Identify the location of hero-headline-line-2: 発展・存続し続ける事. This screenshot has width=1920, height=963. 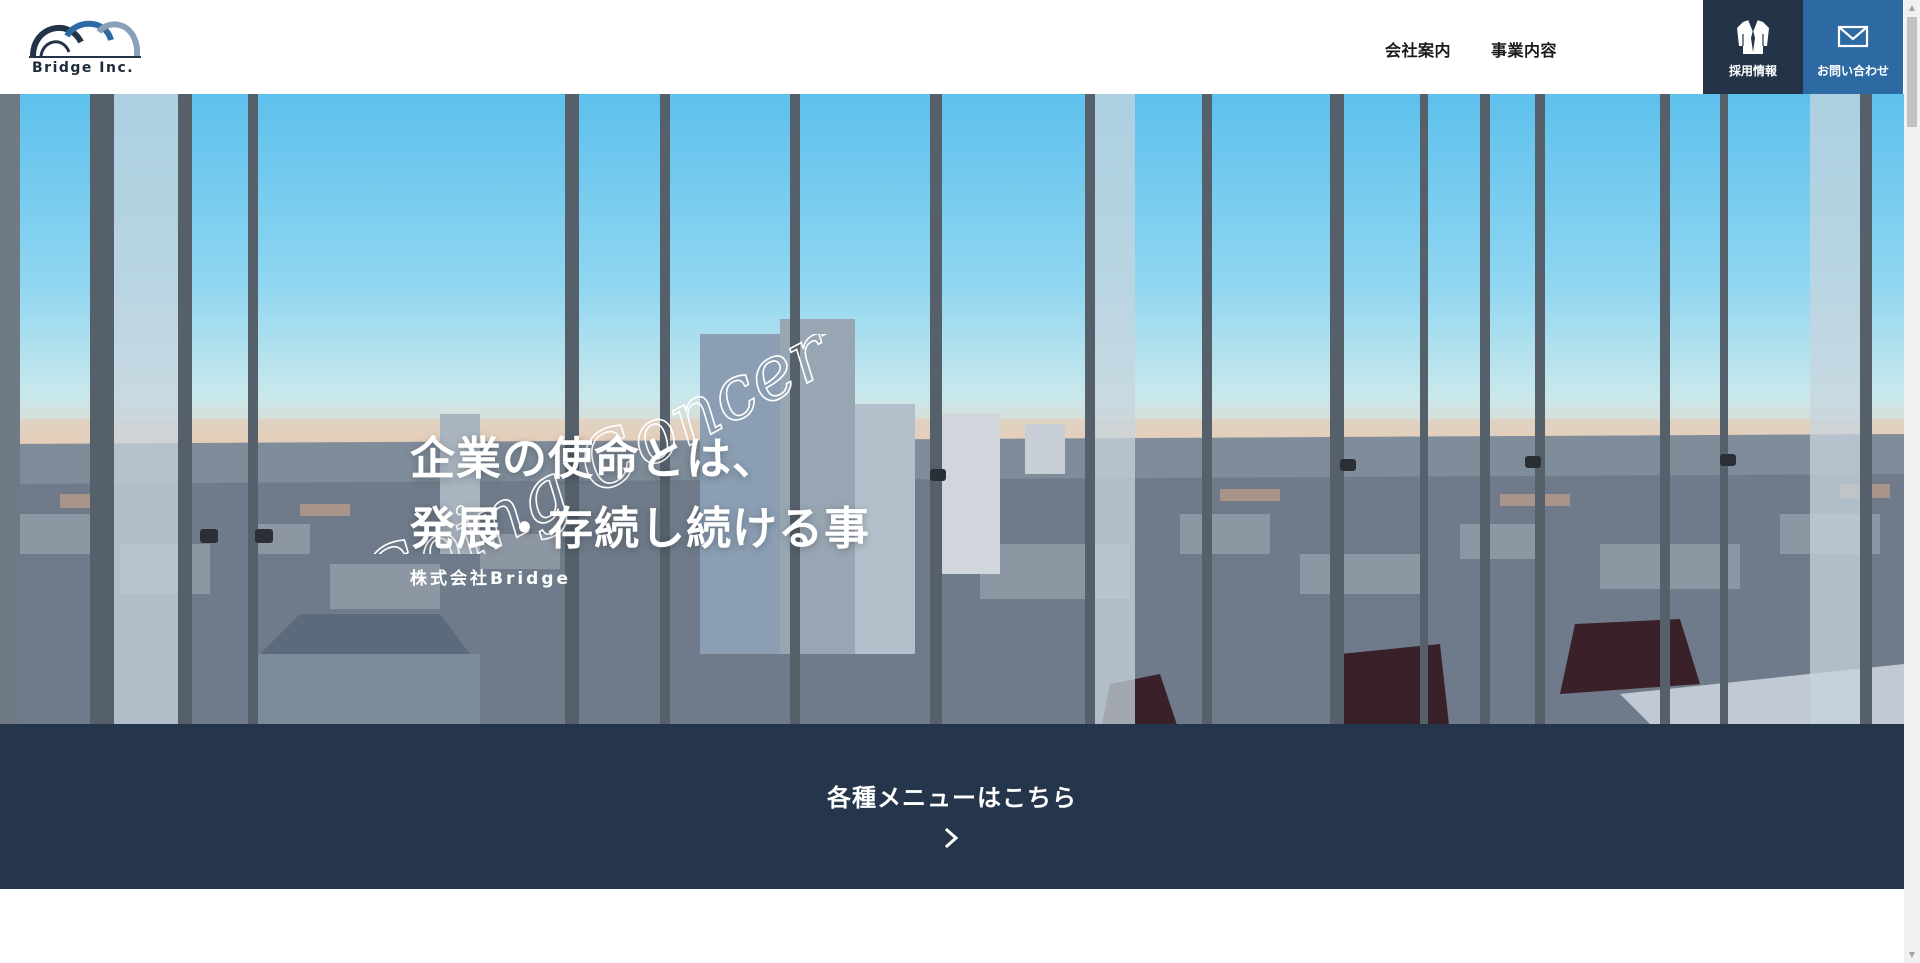
(640, 528).